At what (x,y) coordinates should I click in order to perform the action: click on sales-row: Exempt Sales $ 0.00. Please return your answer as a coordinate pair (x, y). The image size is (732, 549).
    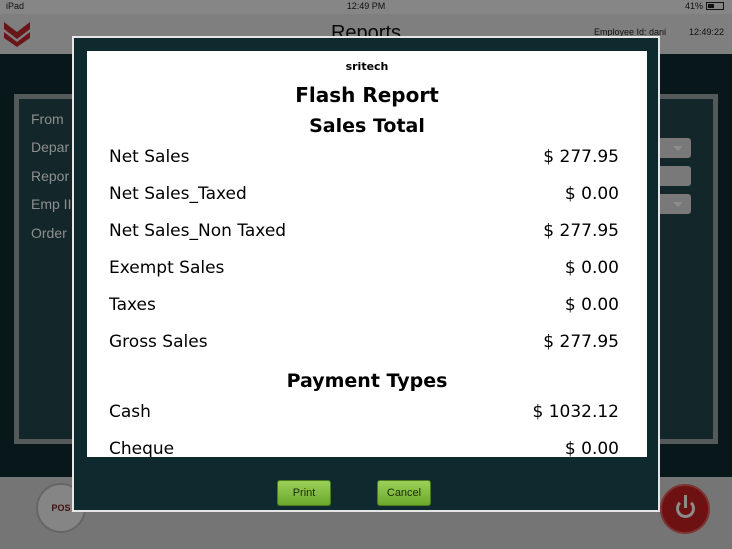
    Looking at the image, I should click on (364, 270).